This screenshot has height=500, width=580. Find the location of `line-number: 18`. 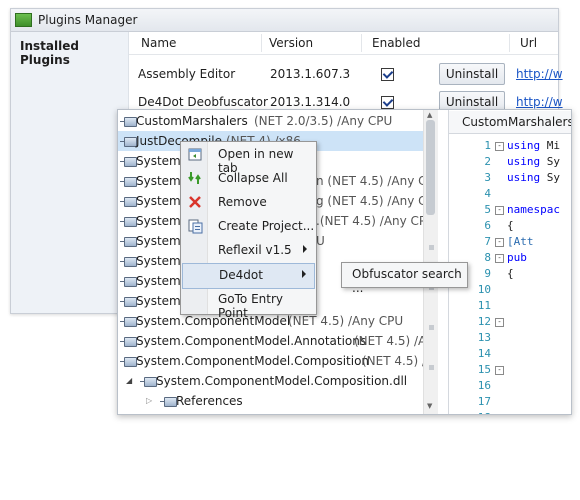

line-number: 18 is located at coordinates (473, 412).